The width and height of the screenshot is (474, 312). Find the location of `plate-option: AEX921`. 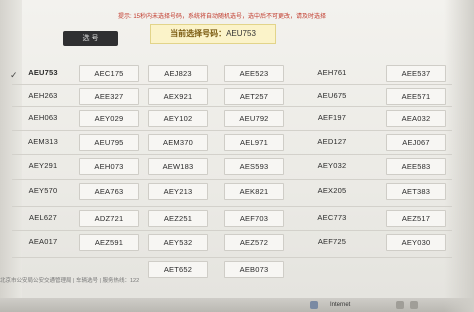

plate-option: AEX921 is located at coordinates (178, 96).